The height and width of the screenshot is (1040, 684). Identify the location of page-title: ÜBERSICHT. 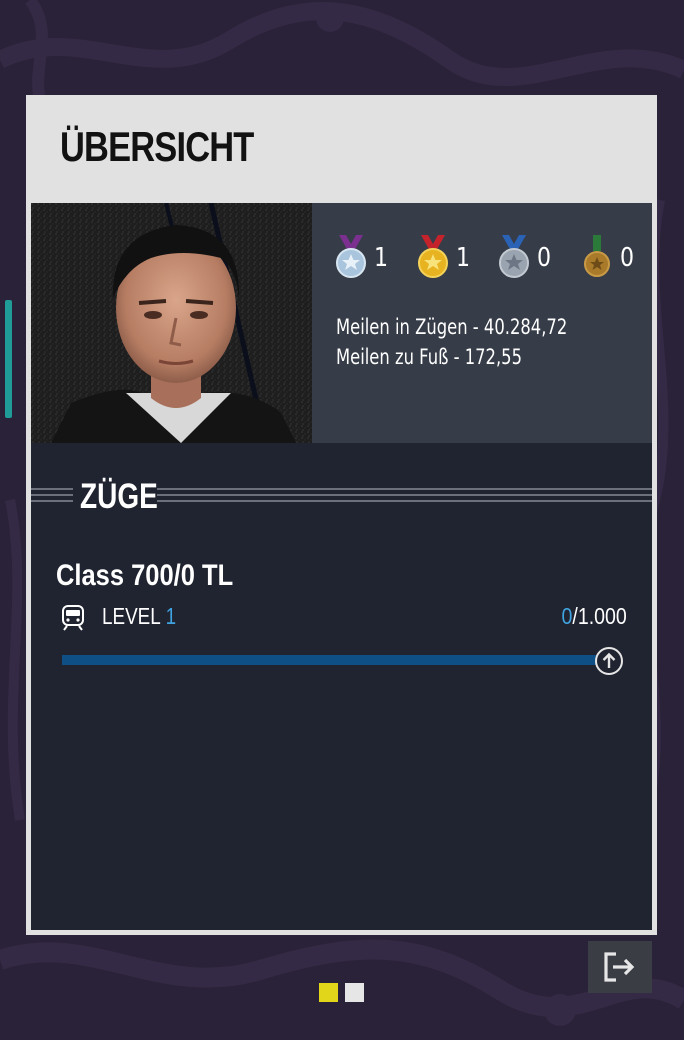
(157, 146).